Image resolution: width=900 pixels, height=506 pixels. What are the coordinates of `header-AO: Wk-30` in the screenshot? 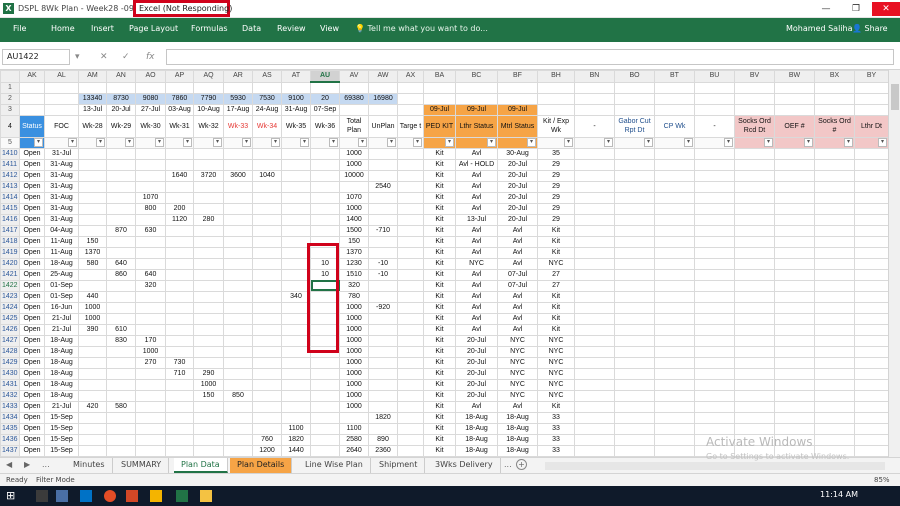 It's located at (150, 126).